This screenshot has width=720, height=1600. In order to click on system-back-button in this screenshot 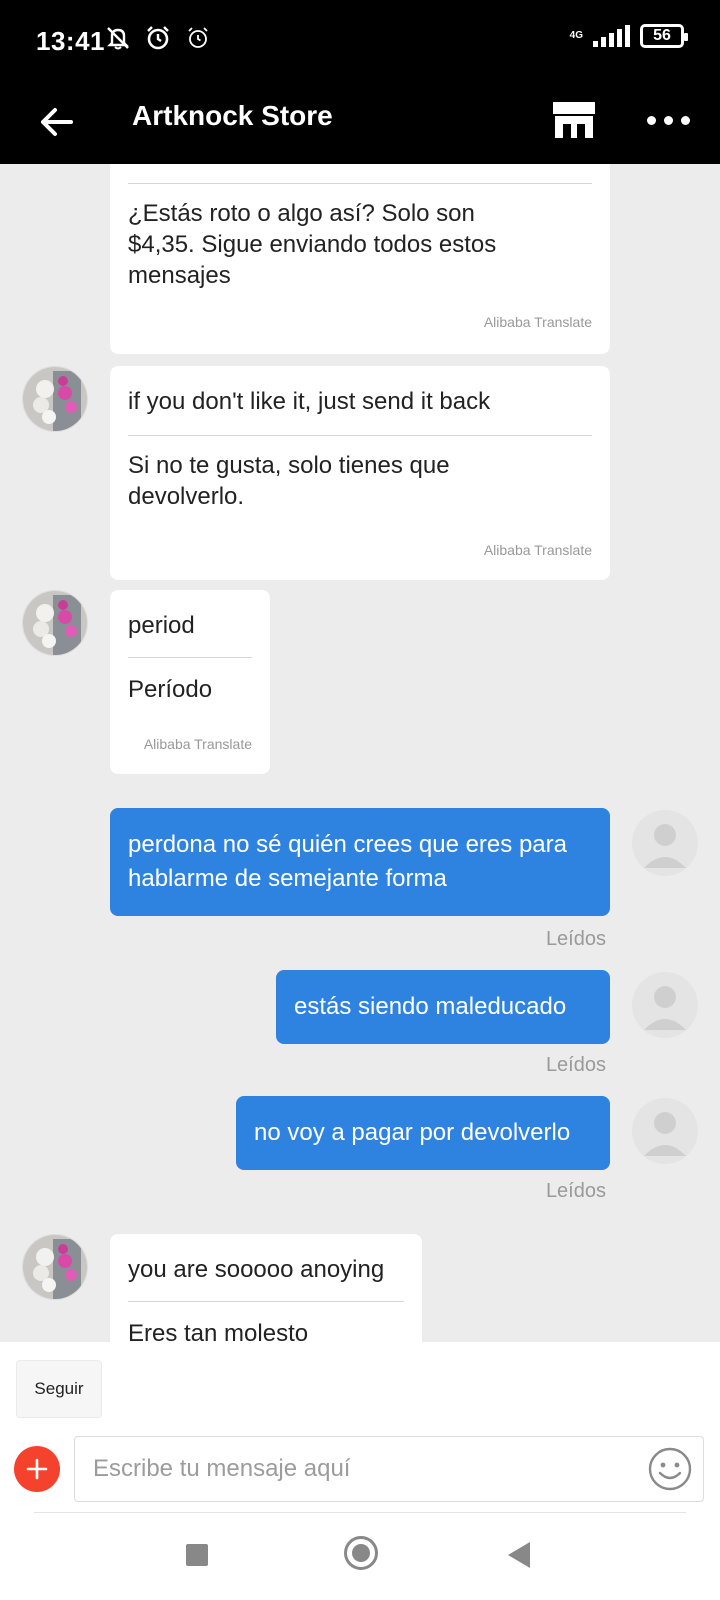, I will do `click(519, 1555)`.